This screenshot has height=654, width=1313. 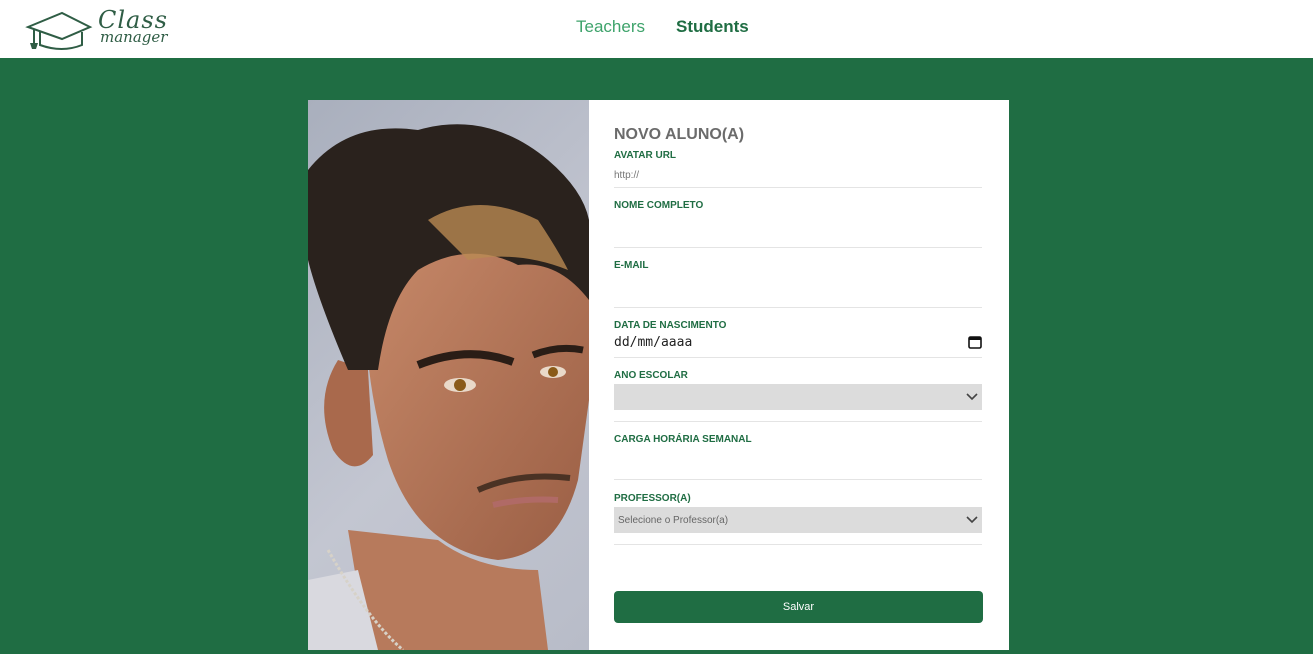 I want to click on full-name-input, so click(x=798, y=229).